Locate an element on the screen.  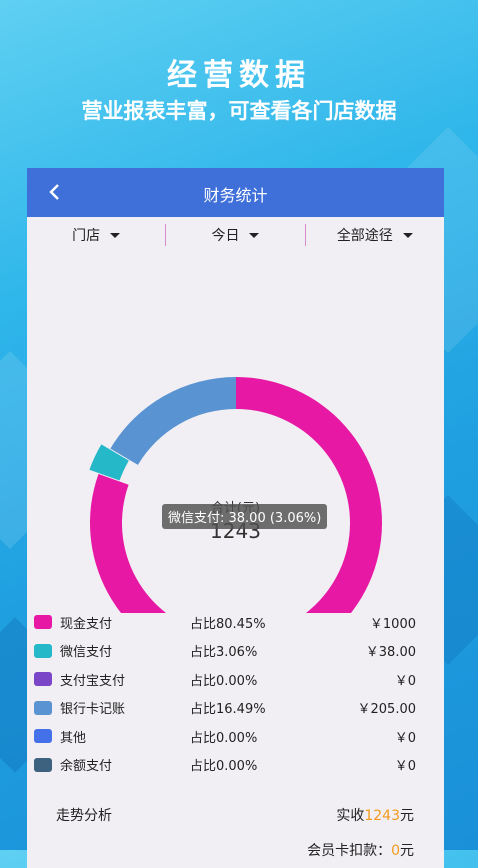
legend-amount: ￥205.00 is located at coordinates (387, 710).